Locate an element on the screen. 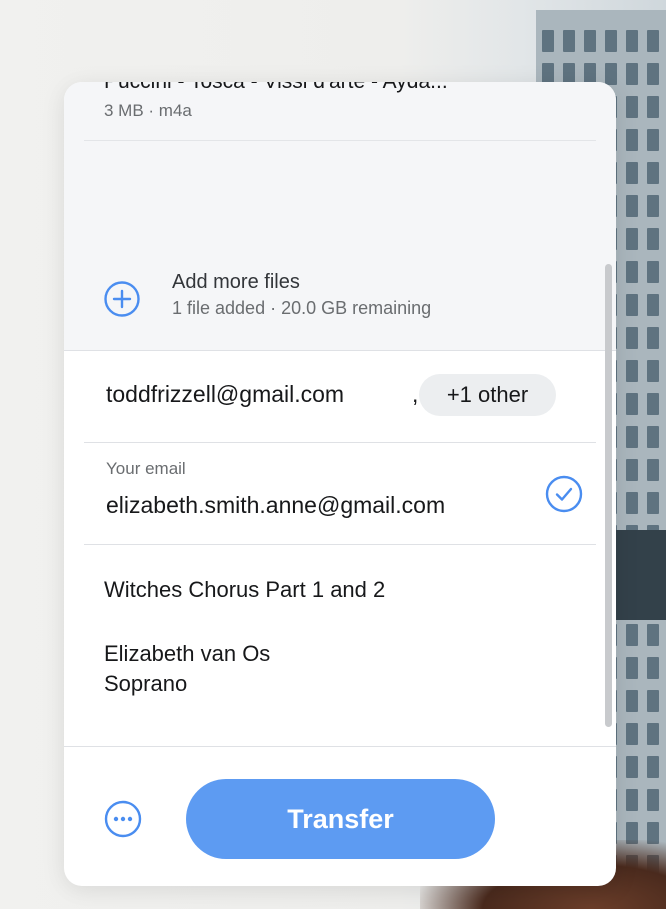 This screenshot has height=909, width=666. building-sign is located at coordinates (640, 575).